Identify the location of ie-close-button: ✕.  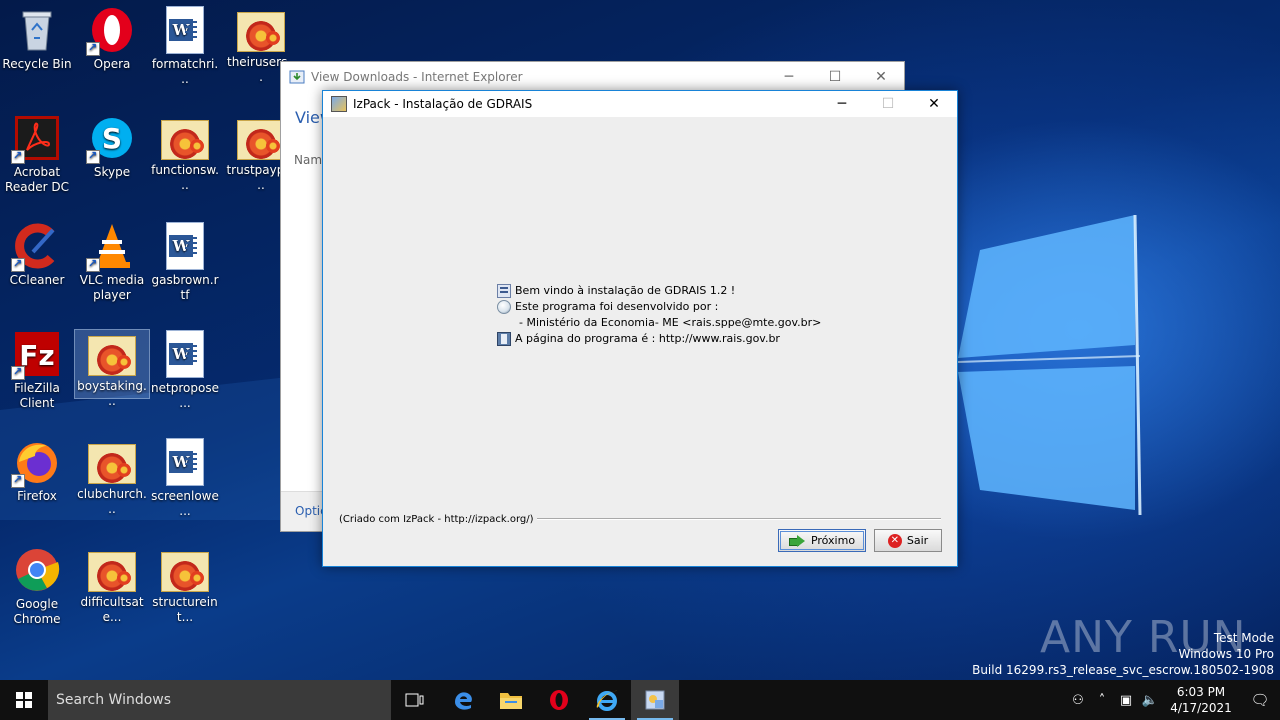
(881, 77).